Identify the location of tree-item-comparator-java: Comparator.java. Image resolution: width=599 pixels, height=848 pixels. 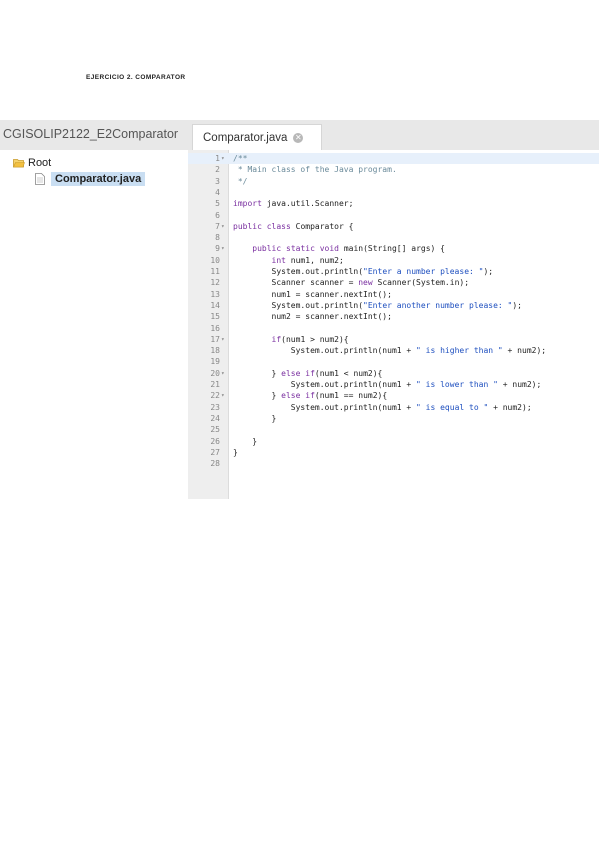
(90, 179).